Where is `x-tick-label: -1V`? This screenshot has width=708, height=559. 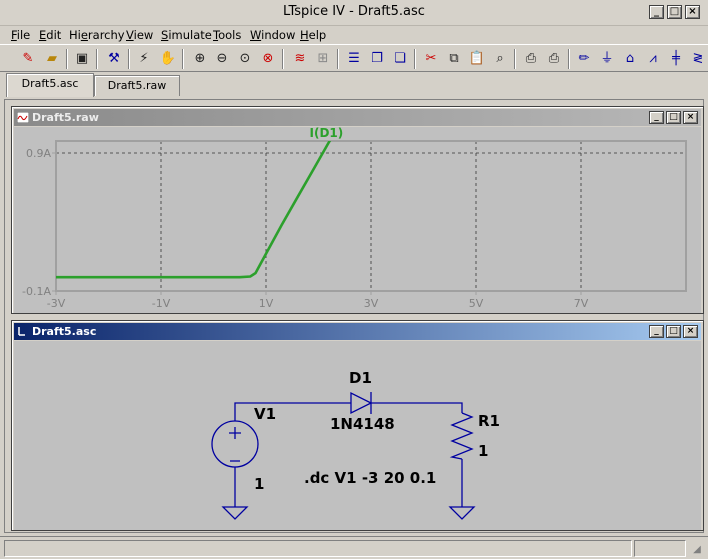
x-tick-label: -1V is located at coordinates (161, 303).